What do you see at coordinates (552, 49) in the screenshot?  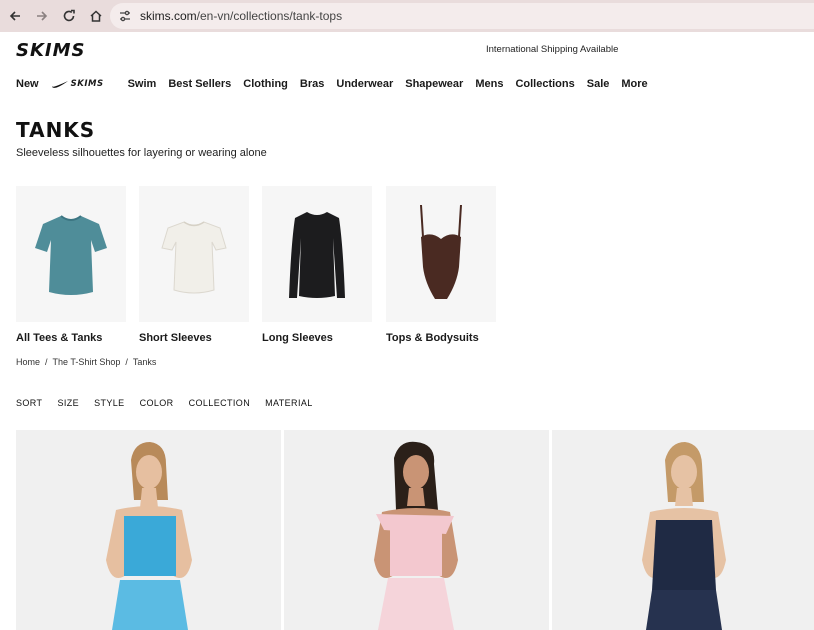 I see `shipping-notice: International Shipping Available` at bounding box center [552, 49].